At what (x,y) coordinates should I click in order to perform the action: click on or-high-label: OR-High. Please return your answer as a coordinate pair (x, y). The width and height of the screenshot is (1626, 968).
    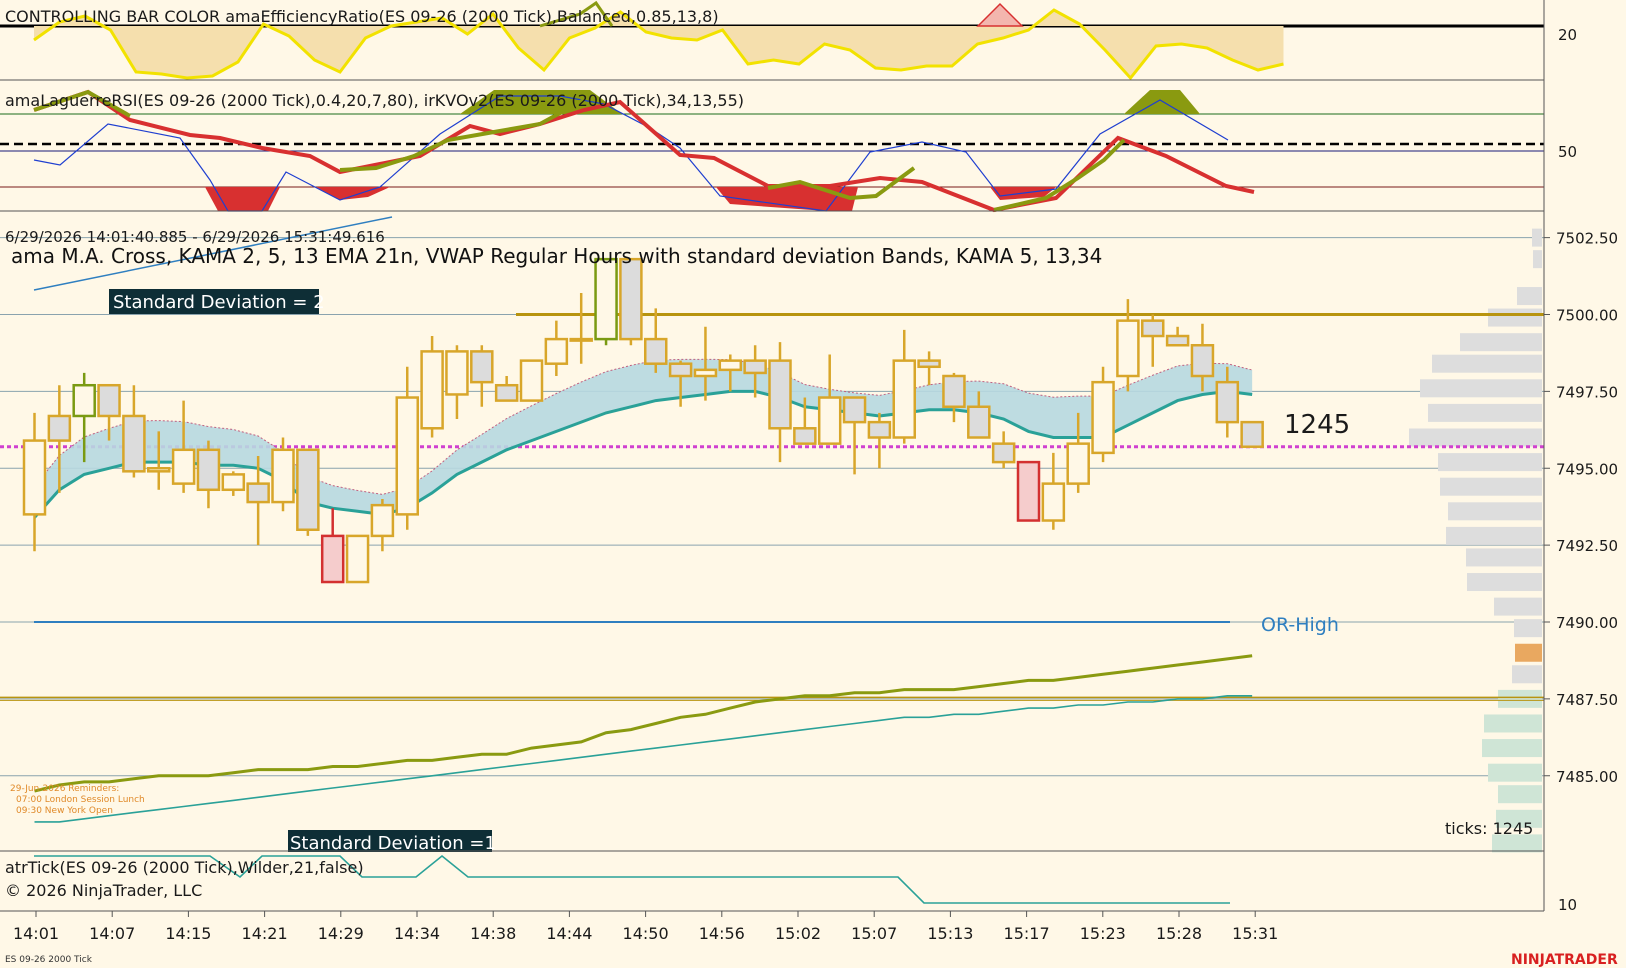
    Looking at the image, I should click on (1300, 625).